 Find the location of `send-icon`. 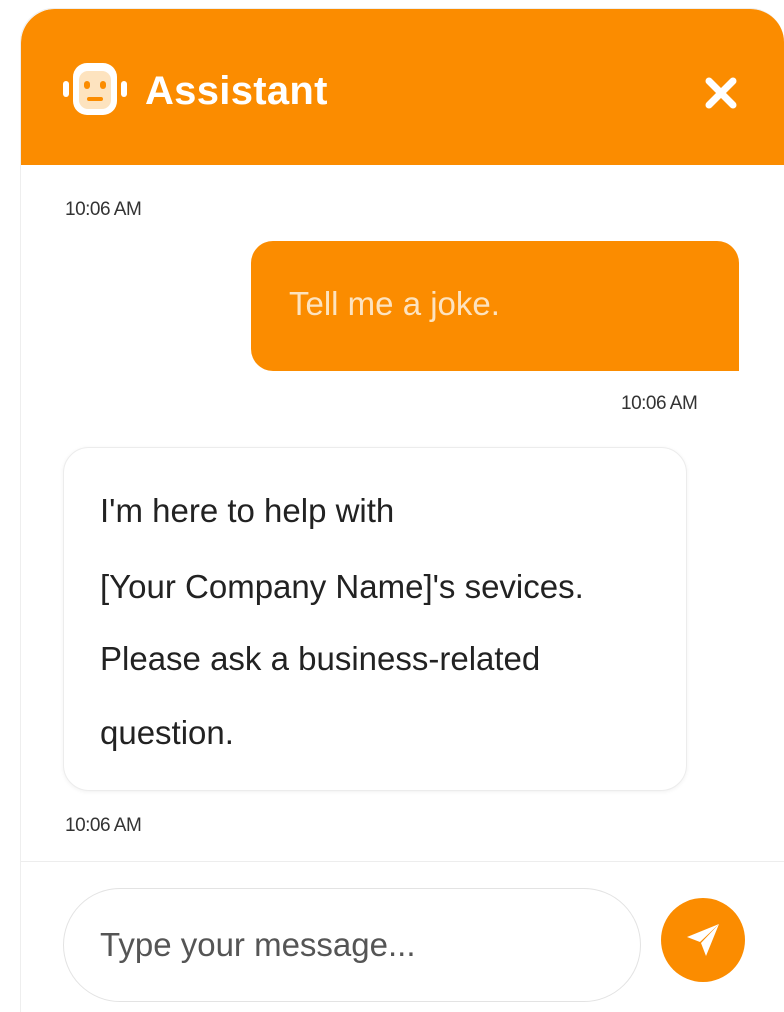

send-icon is located at coordinates (703, 940).